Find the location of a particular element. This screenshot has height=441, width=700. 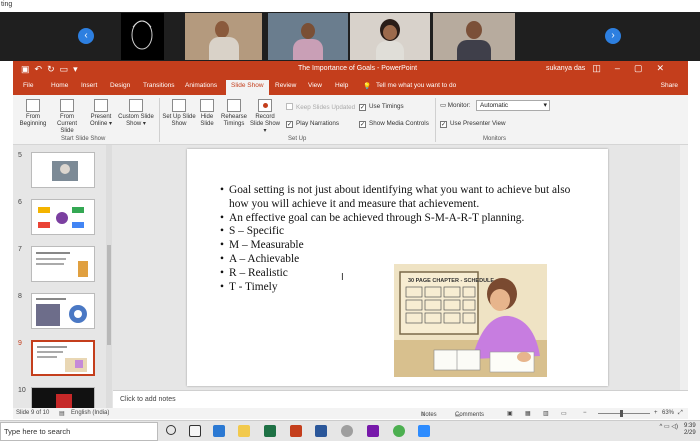

bullet-item: M – Measurable is located at coordinates (400, 246).